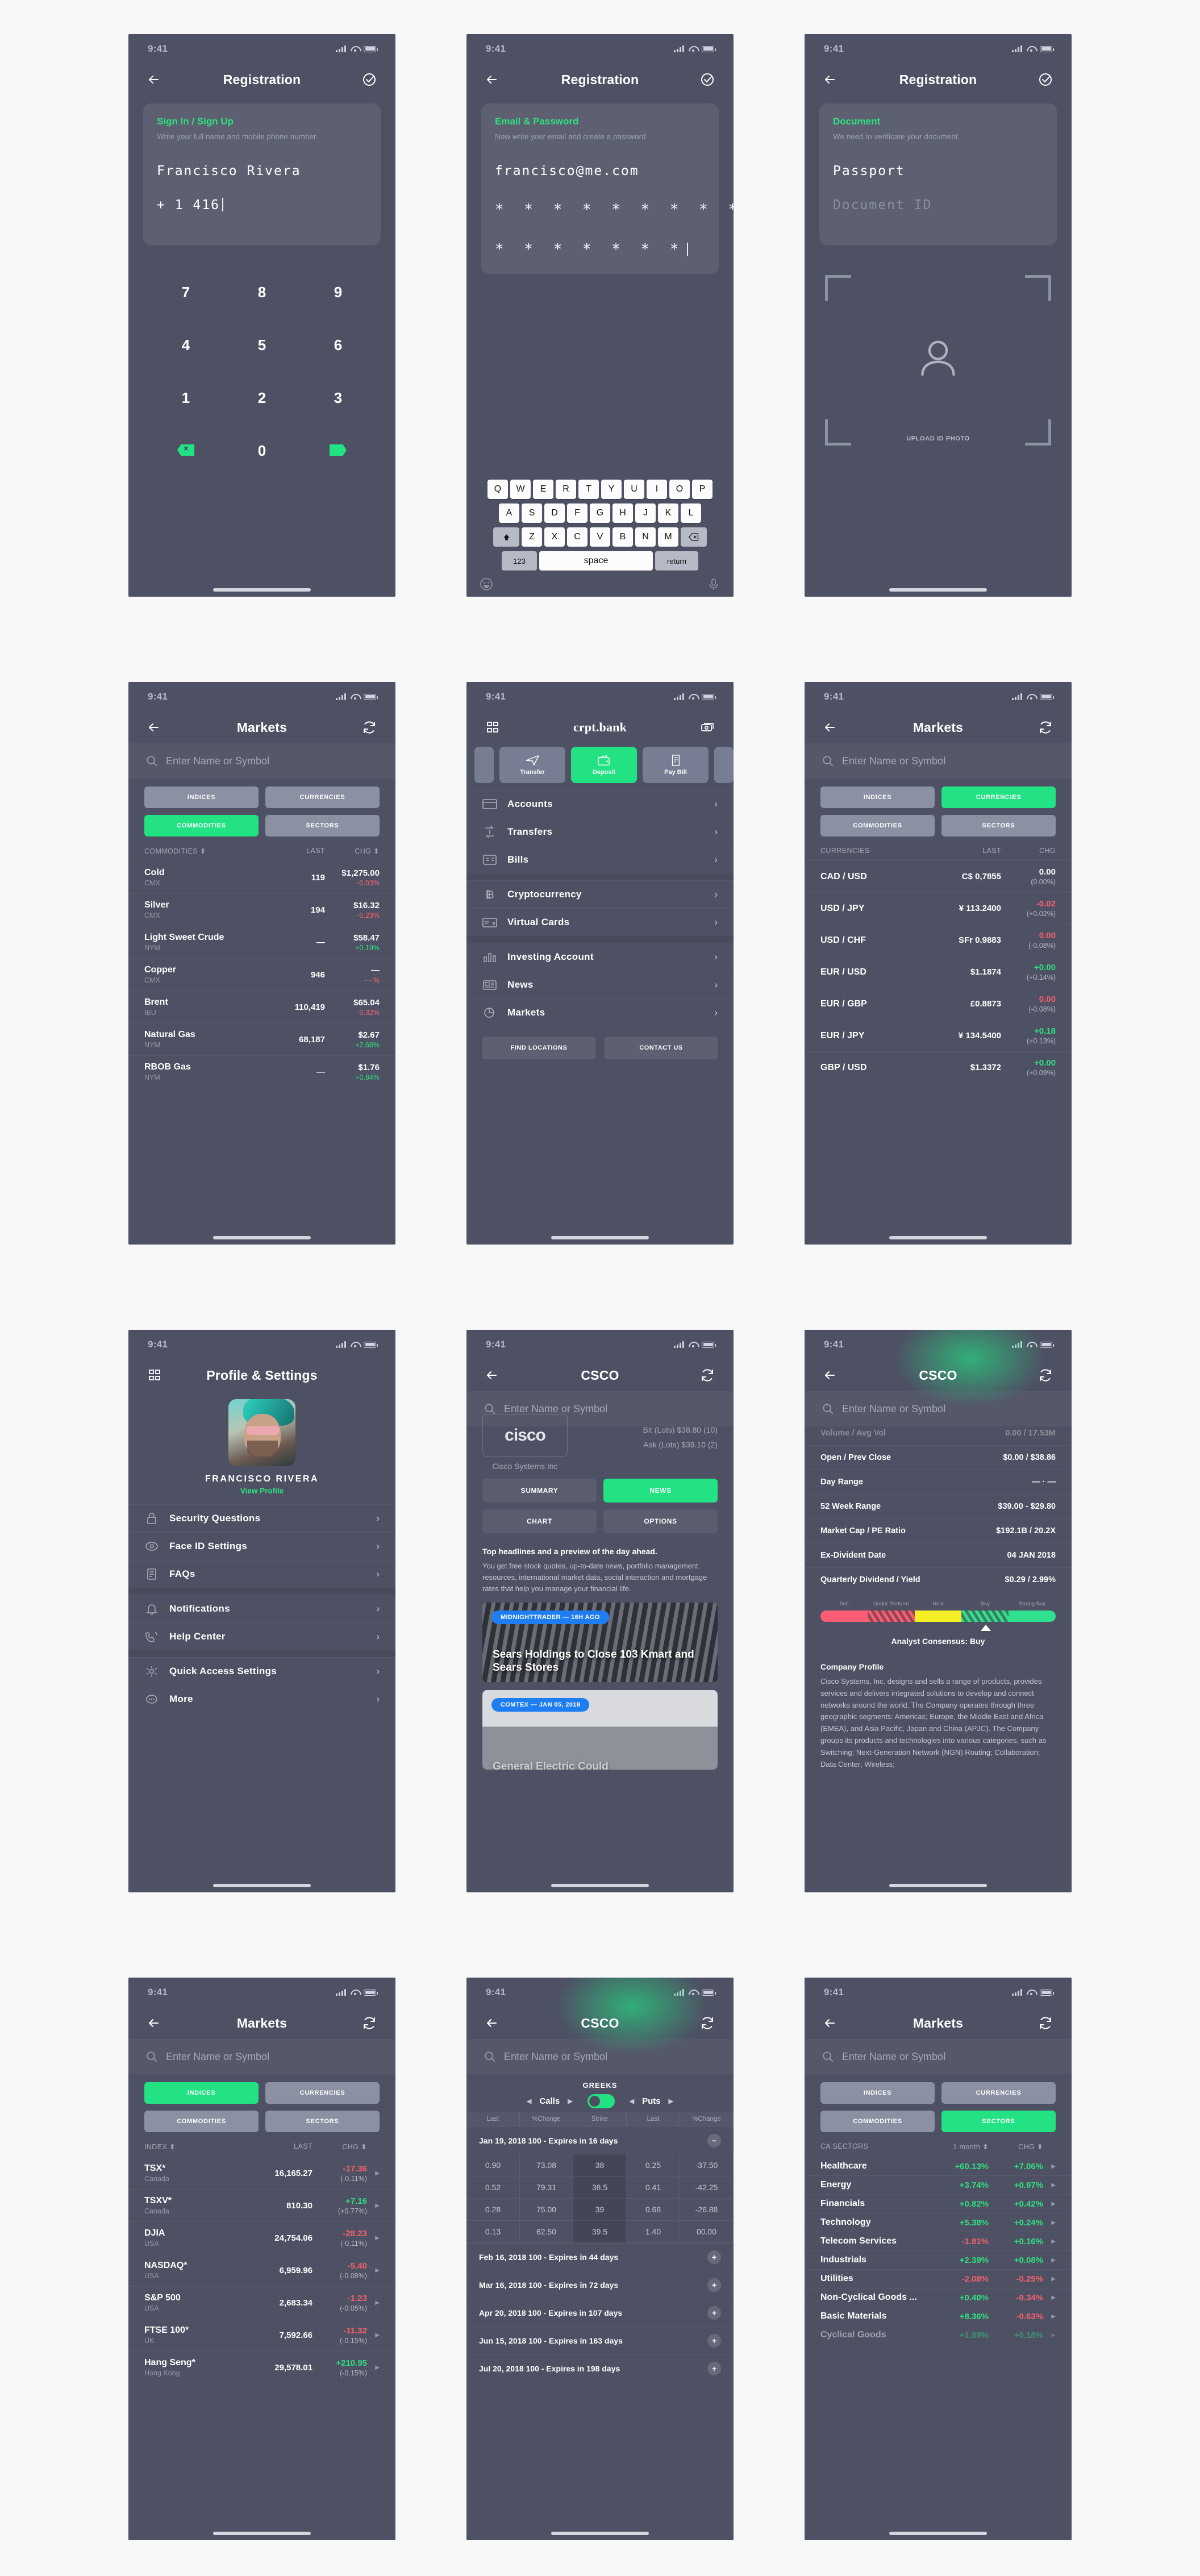 The width and height of the screenshot is (1200, 2576). Describe the element at coordinates (600, 922) in the screenshot. I see `menu-item-virtual-cards: Virtual Cards ›` at that location.